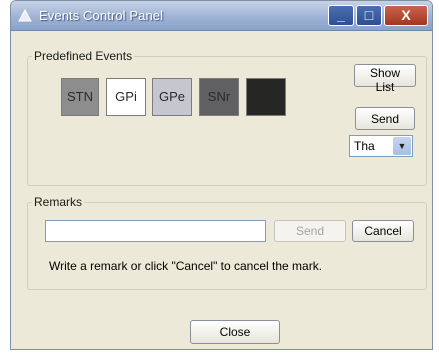 The height and width of the screenshot is (354, 439). What do you see at coordinates (385, 118) in the screenshot?
I see `send-event-button: Send` at bounding box center [385, 118].